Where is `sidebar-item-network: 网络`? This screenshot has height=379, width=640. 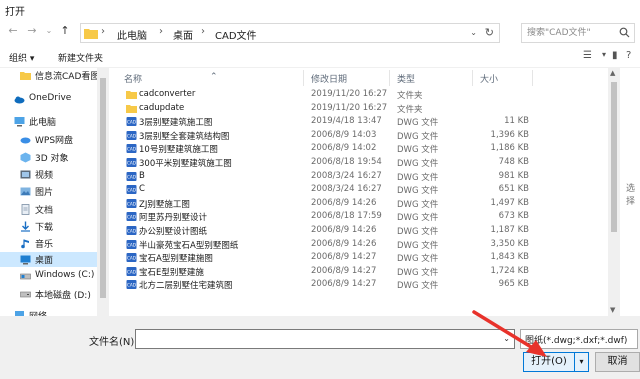
sidebar-item-network: 网络 is located at coordinates (48, 312).